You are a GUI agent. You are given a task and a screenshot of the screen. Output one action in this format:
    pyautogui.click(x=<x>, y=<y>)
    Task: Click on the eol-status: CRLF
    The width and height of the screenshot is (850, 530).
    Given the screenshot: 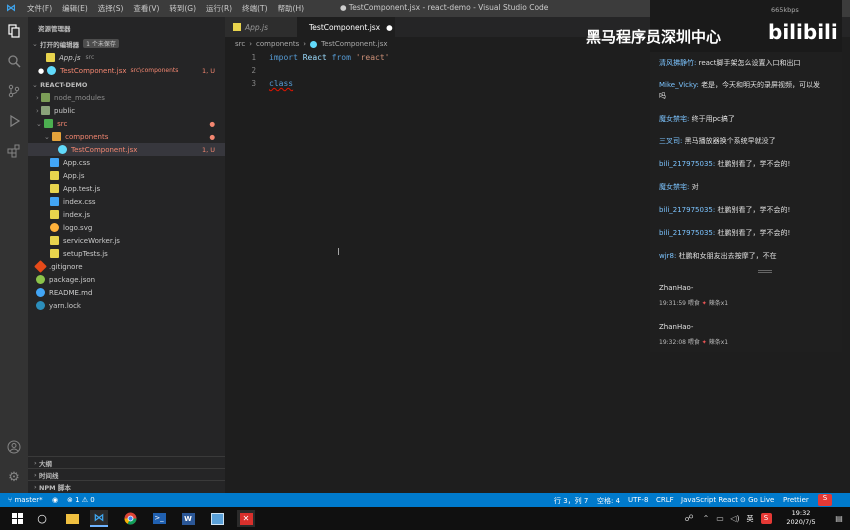 What is the action you would take?
    pyautogui.click(x=665, y=500)
    